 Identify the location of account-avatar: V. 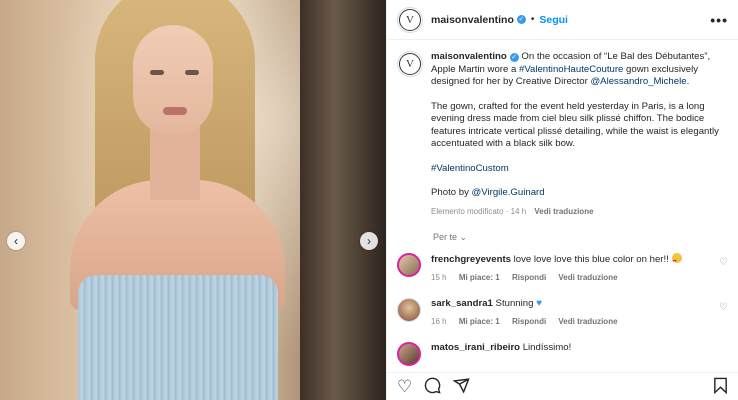
(410, 19).